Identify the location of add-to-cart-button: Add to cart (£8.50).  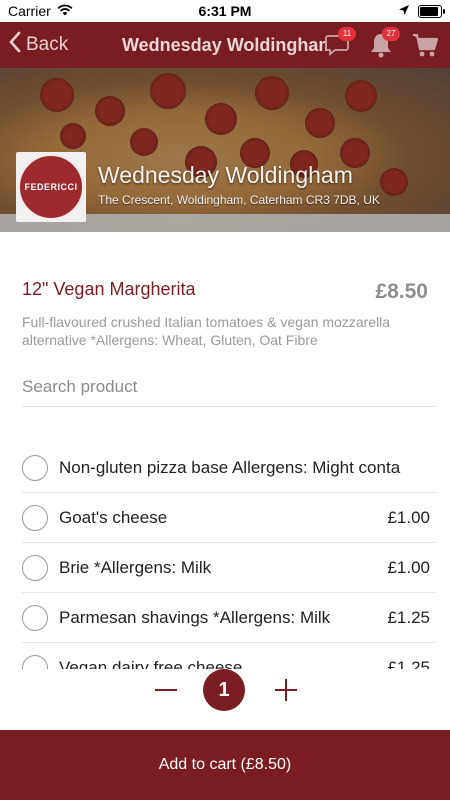
(225, 765).